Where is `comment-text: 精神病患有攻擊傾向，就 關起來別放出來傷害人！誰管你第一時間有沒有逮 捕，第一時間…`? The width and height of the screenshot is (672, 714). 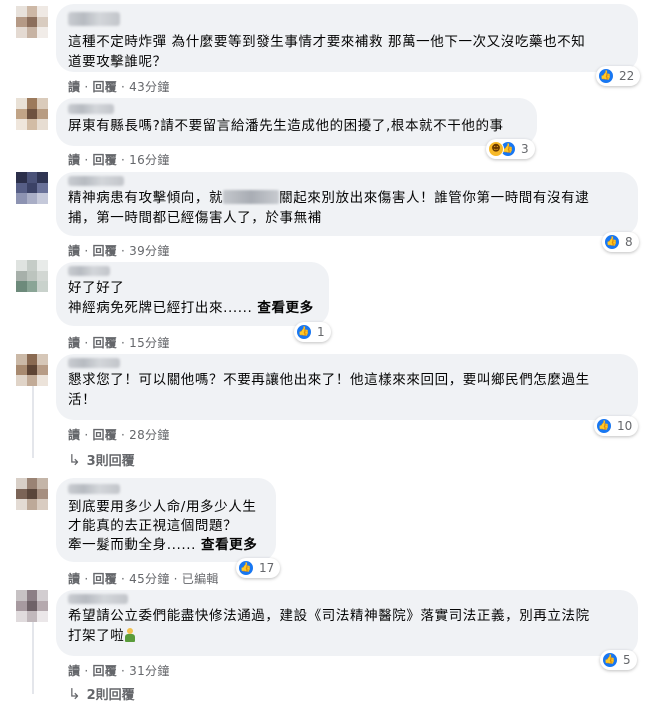
comment-text: 精神病患有攻擊傾向，就 關起來別放出來傷害人！誰管你第一時間有沒有逮 捕，第一時間… is located at coordinates (329, 208).